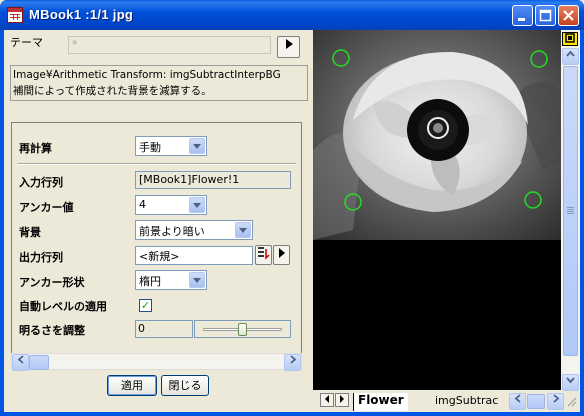  Describe the element at coordinates (63, 306) in the screenshot. I see `auto-level-label: 自動レベルの適用` at that location.